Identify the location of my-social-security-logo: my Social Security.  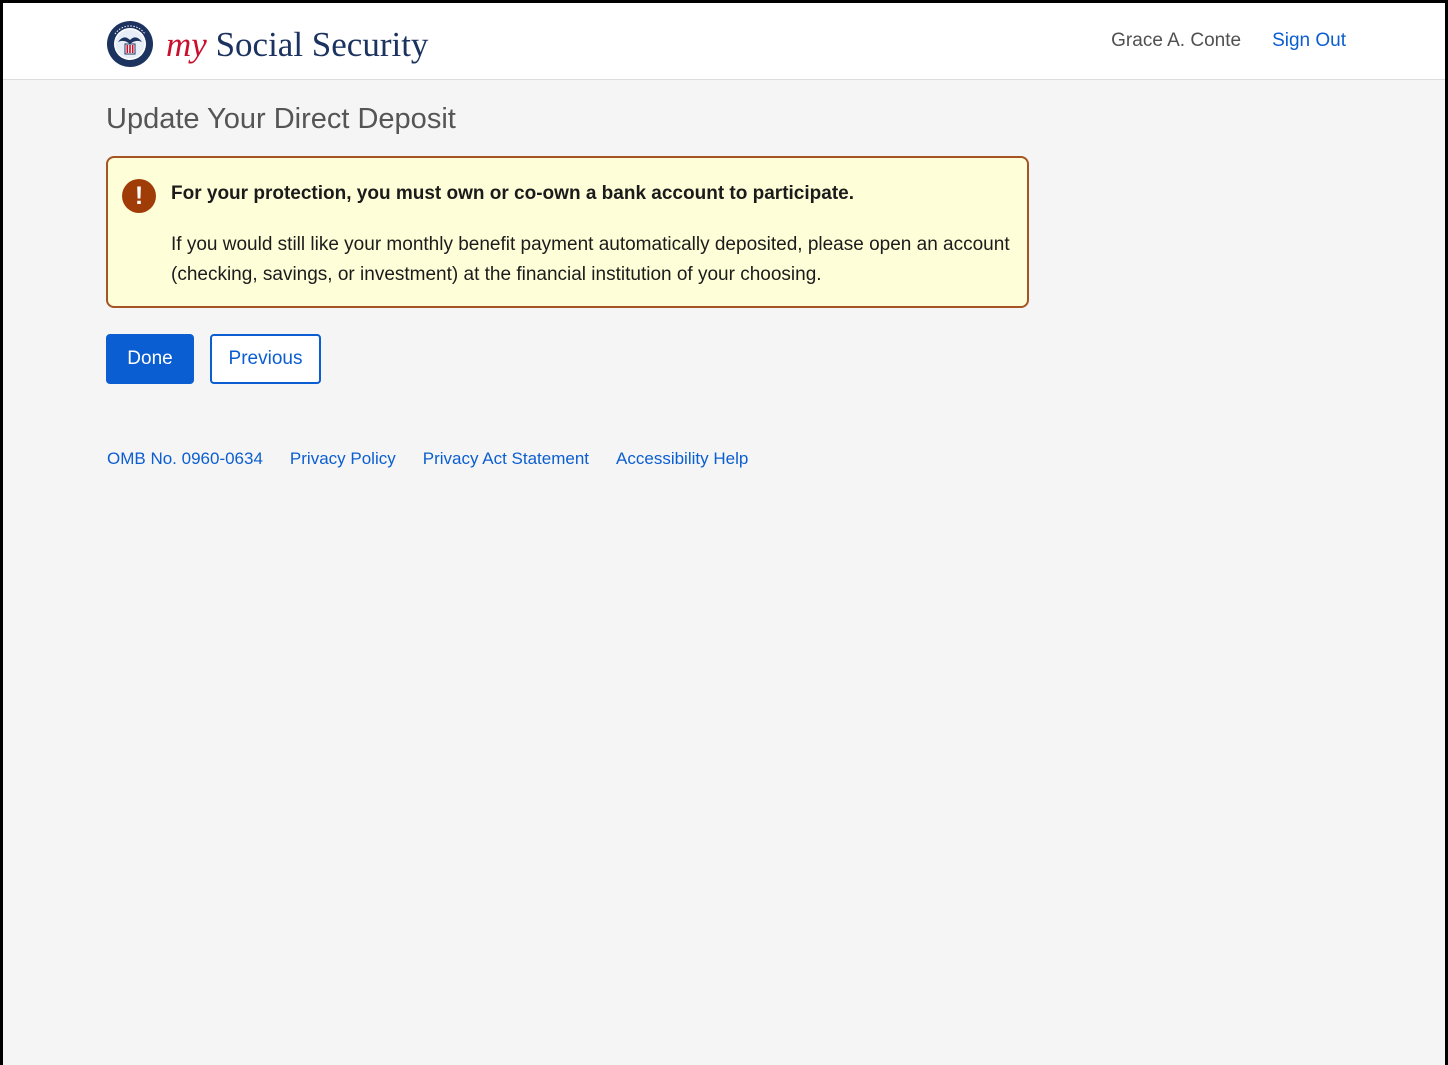
(267, 44).